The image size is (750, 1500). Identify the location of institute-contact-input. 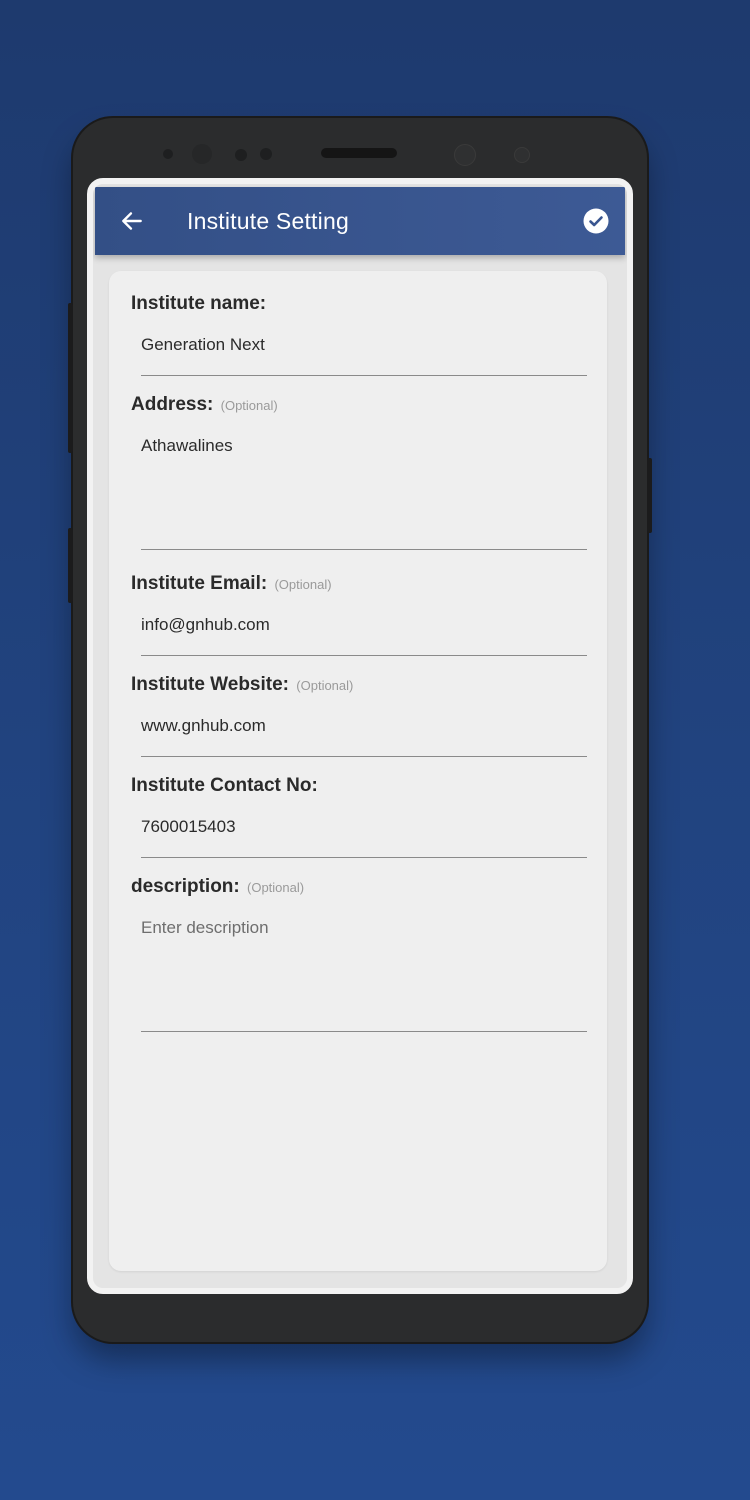
(364, 837).